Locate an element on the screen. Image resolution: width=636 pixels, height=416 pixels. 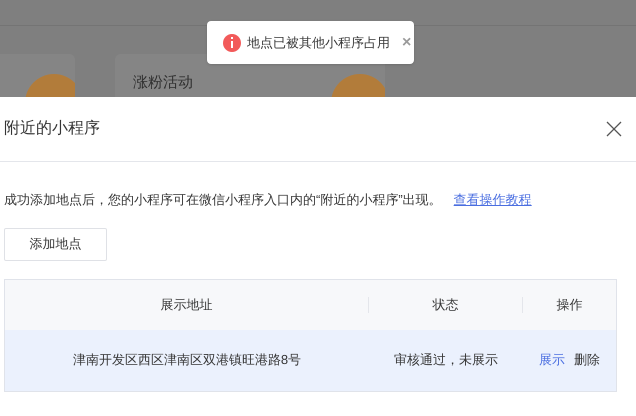
description-text: 成功添加地点后，您的小程序可在微信小程序入口内的“附近的小程序”出现。 is located at coordinates (223, 200).